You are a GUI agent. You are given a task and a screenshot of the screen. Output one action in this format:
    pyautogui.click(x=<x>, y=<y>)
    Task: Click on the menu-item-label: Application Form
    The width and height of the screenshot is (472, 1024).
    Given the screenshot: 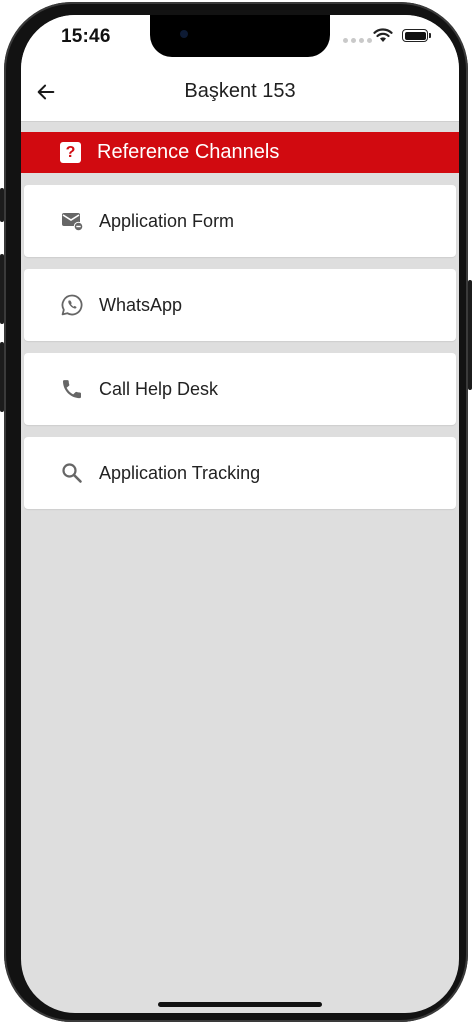 What is the action you would take?
    pyautogui.click(x=167, y=221)
    